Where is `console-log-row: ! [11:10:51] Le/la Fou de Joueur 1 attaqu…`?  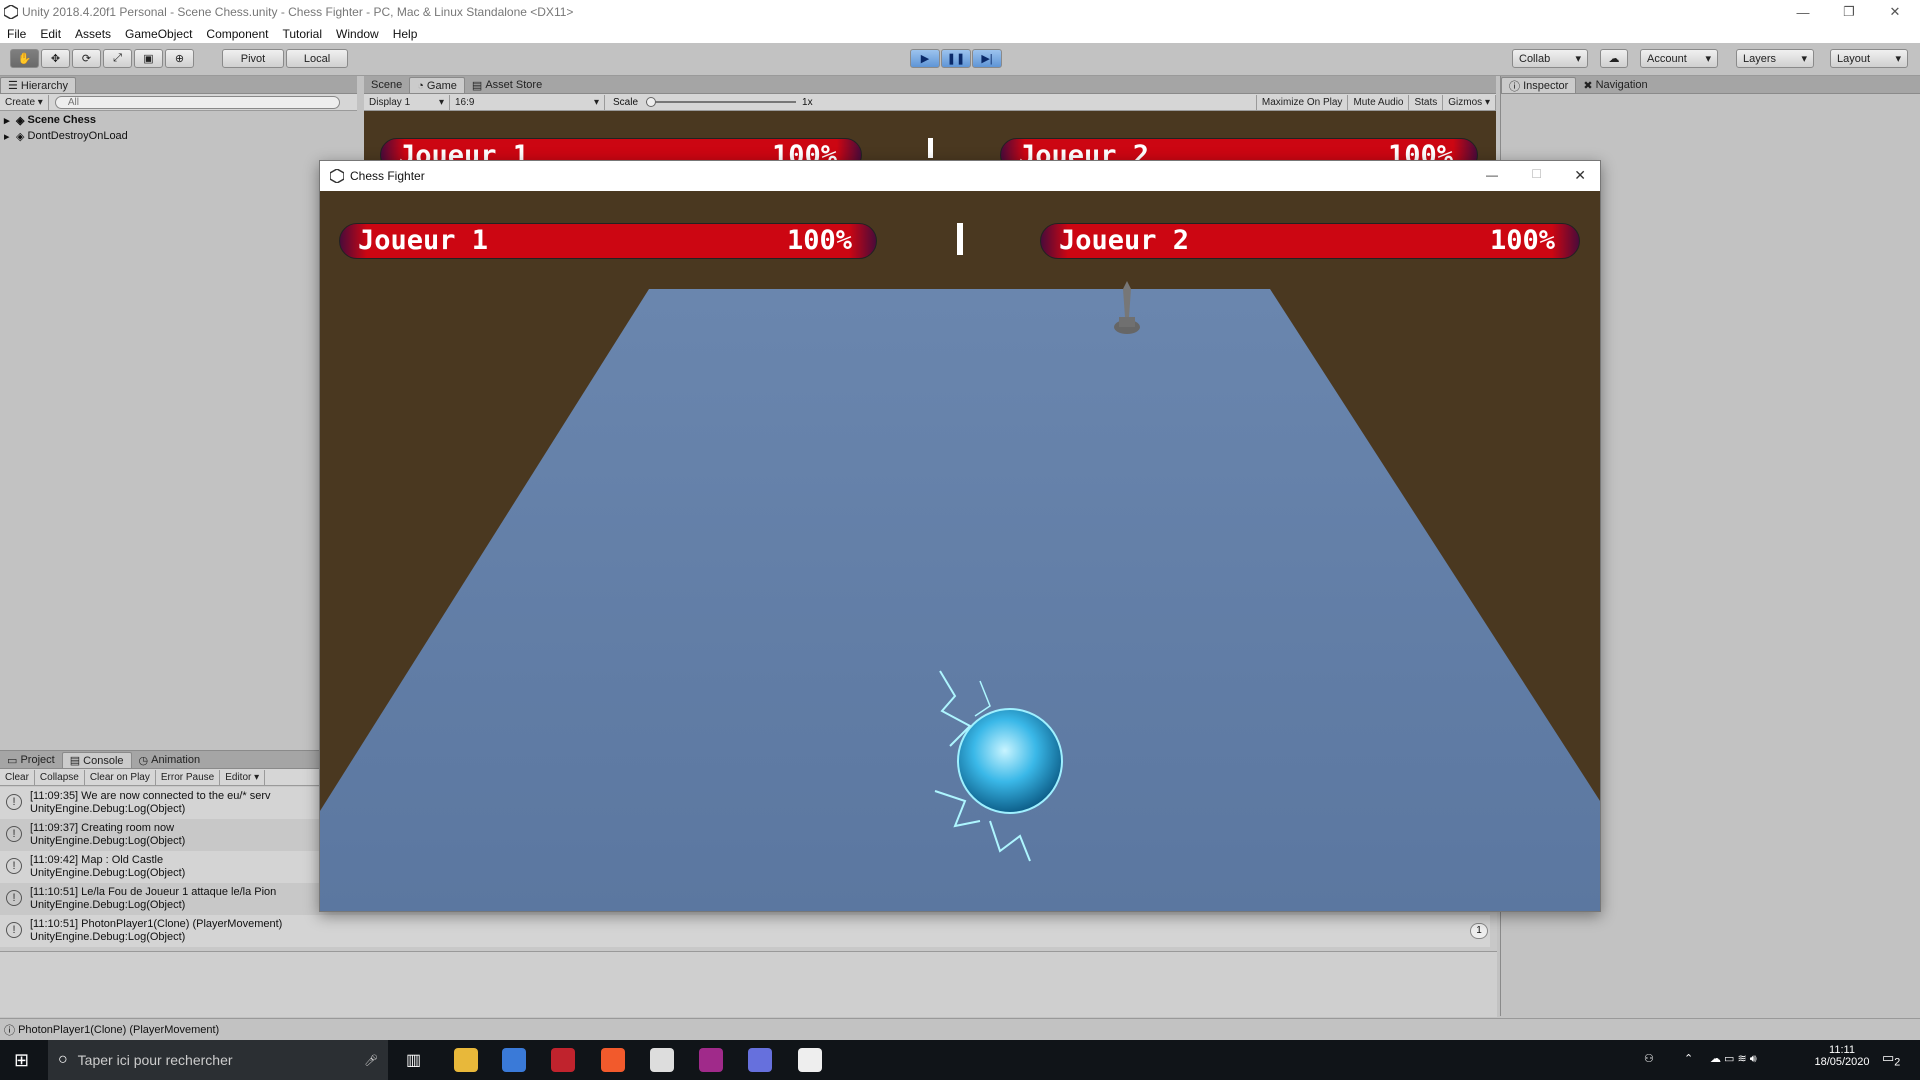
console-log-row: ! [11:10:51] Le/la Fou de Joueur 1 attaqu… is located at coordinates (160, 899).